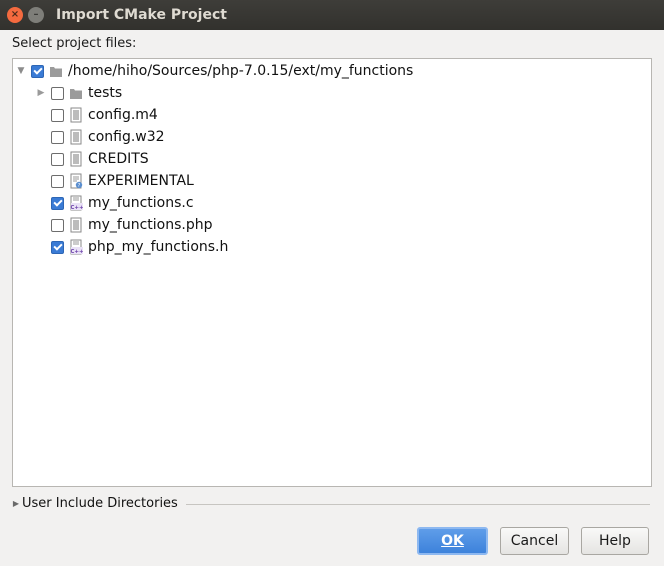 This screenshot has height=566, width=664. I want to click on ok-button: OK, so click(452, 541).